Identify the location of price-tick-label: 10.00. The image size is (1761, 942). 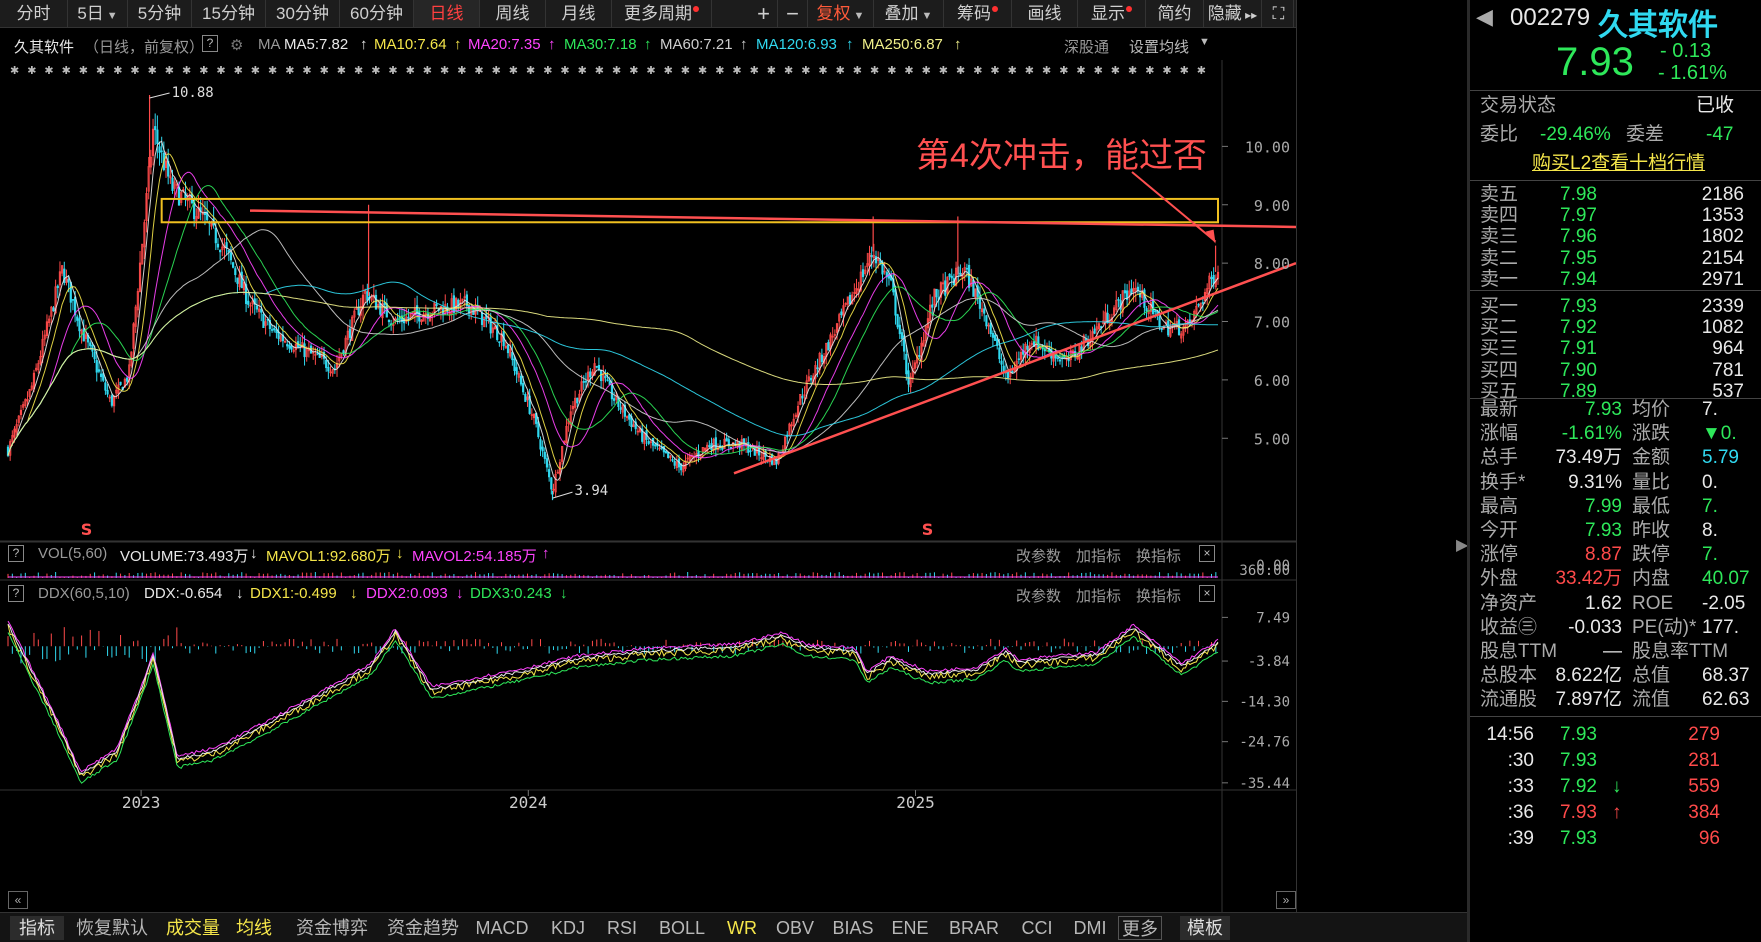
(1267, 147).